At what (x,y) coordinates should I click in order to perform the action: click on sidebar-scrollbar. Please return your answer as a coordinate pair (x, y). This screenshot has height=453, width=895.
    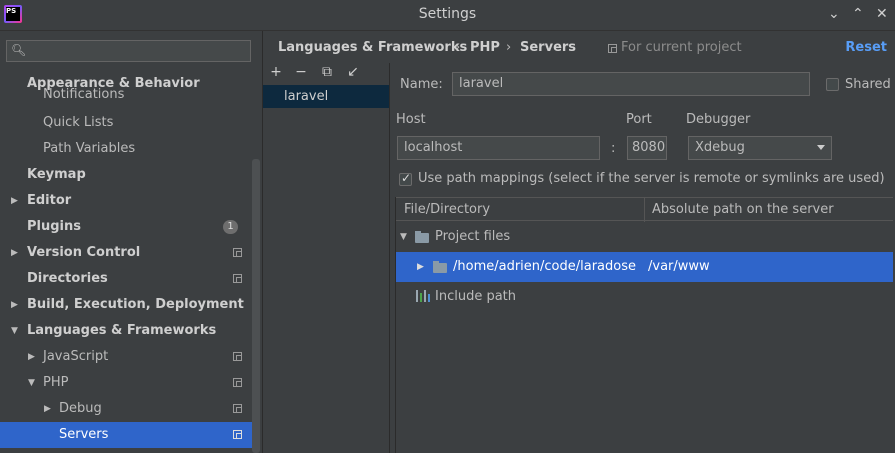
    Looking at the image, I should click on (256, 306).